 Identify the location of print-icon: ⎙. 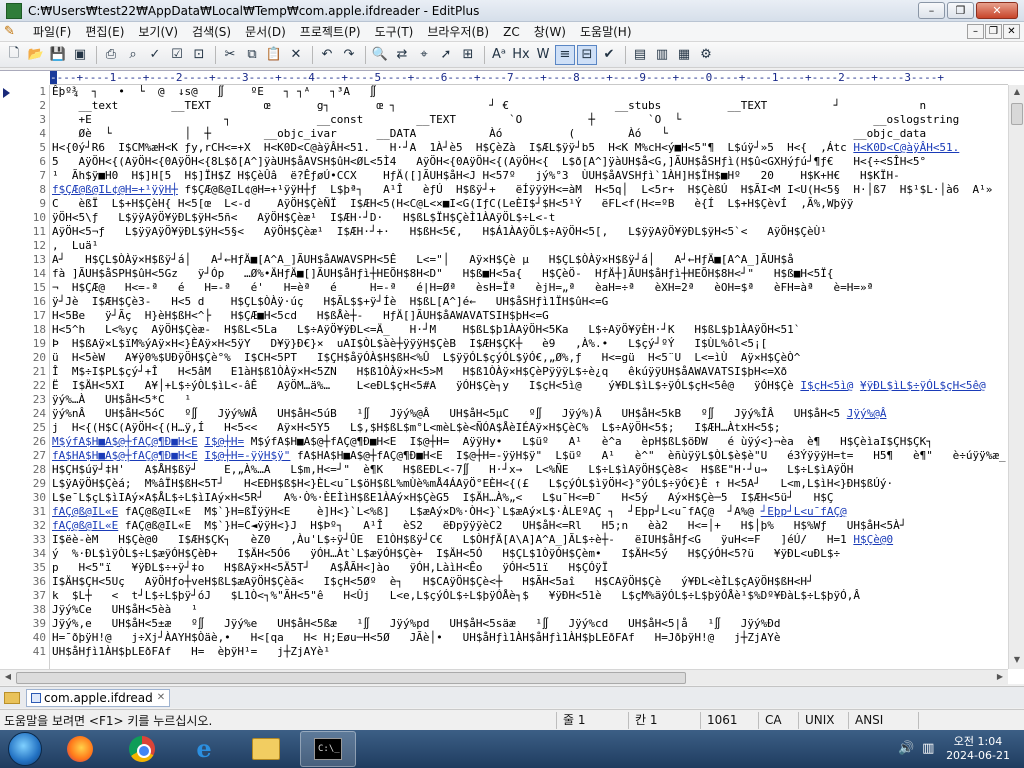
(111, 55).